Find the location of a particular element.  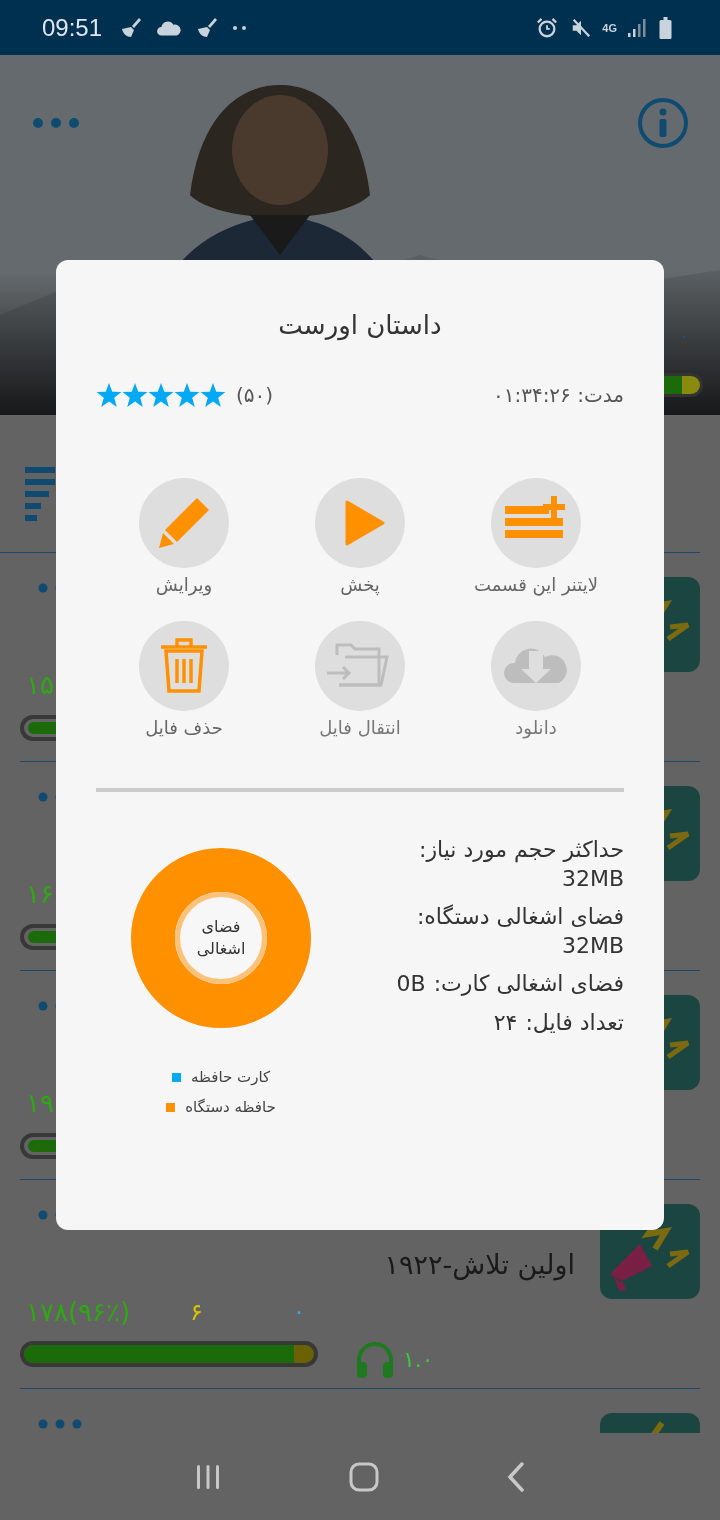

rating-count: (۵۰) is located at coordinates (255, 395).